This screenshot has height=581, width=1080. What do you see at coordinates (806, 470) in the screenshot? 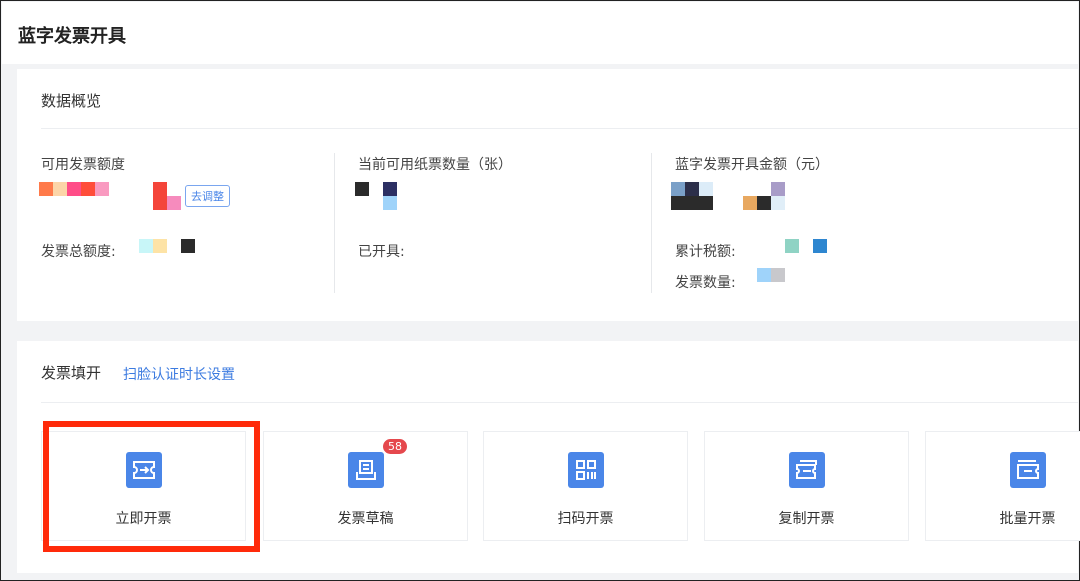
I see `copy-ticket-icon` at bounding box center [806, 470].